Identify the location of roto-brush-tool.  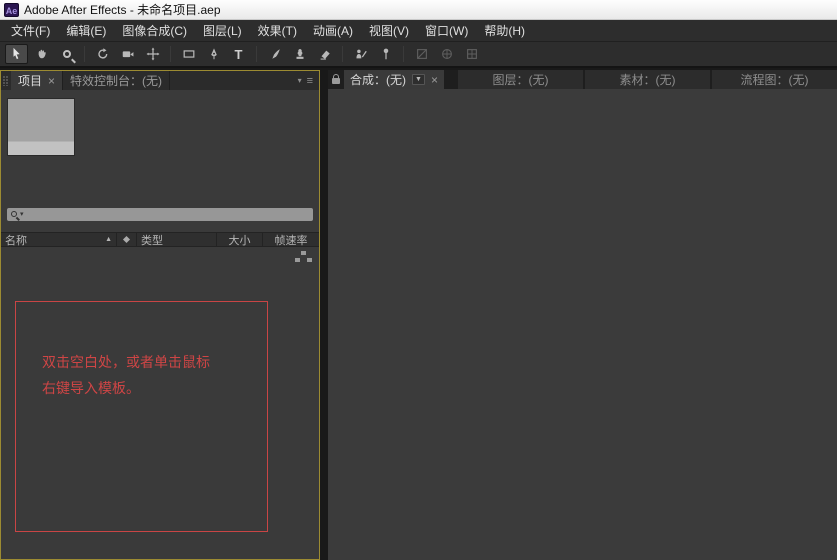
(360, 54).